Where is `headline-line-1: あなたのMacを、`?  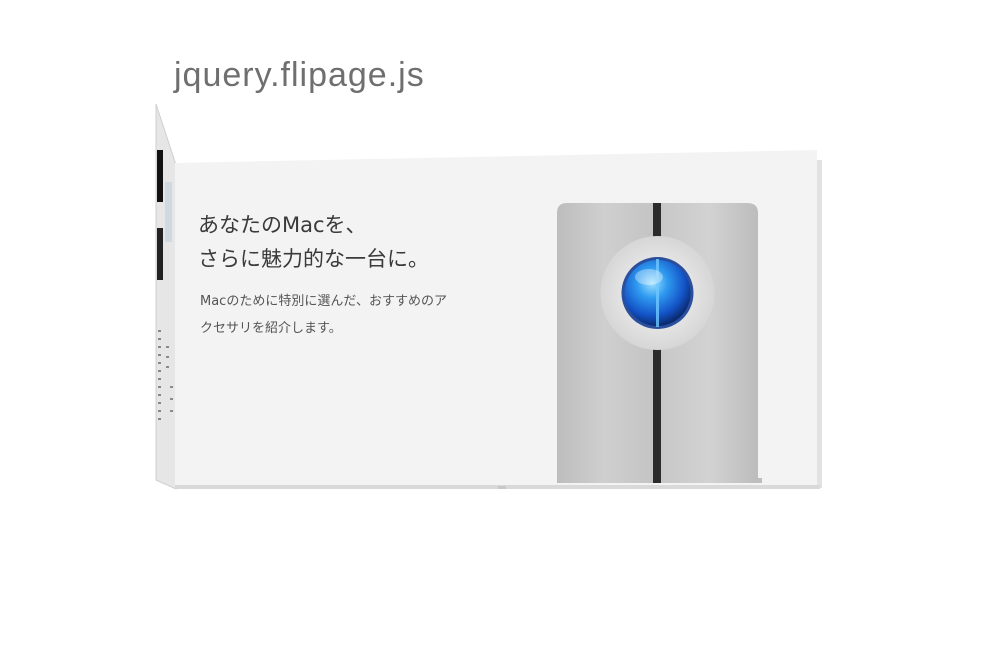
headline-line-1: あなたのMacを、 is located at coordinates (282, 225).